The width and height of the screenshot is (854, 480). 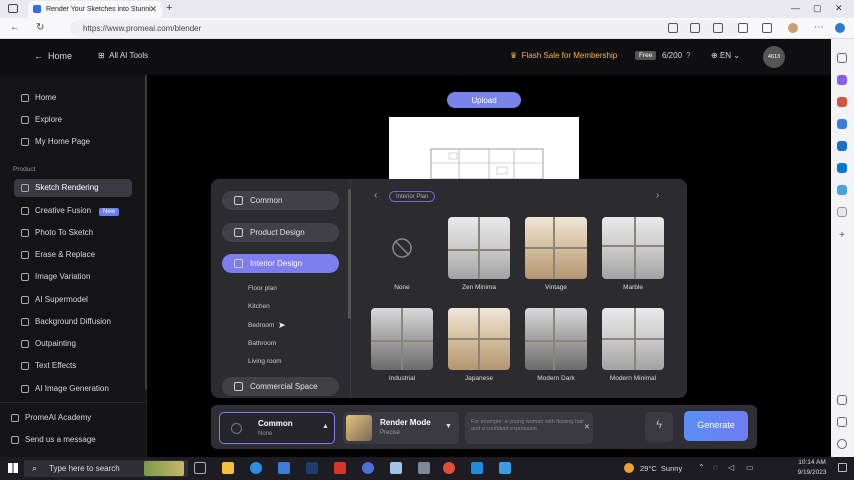 I want to click on style-option-modern-minimal, so click(x=633, y=339).